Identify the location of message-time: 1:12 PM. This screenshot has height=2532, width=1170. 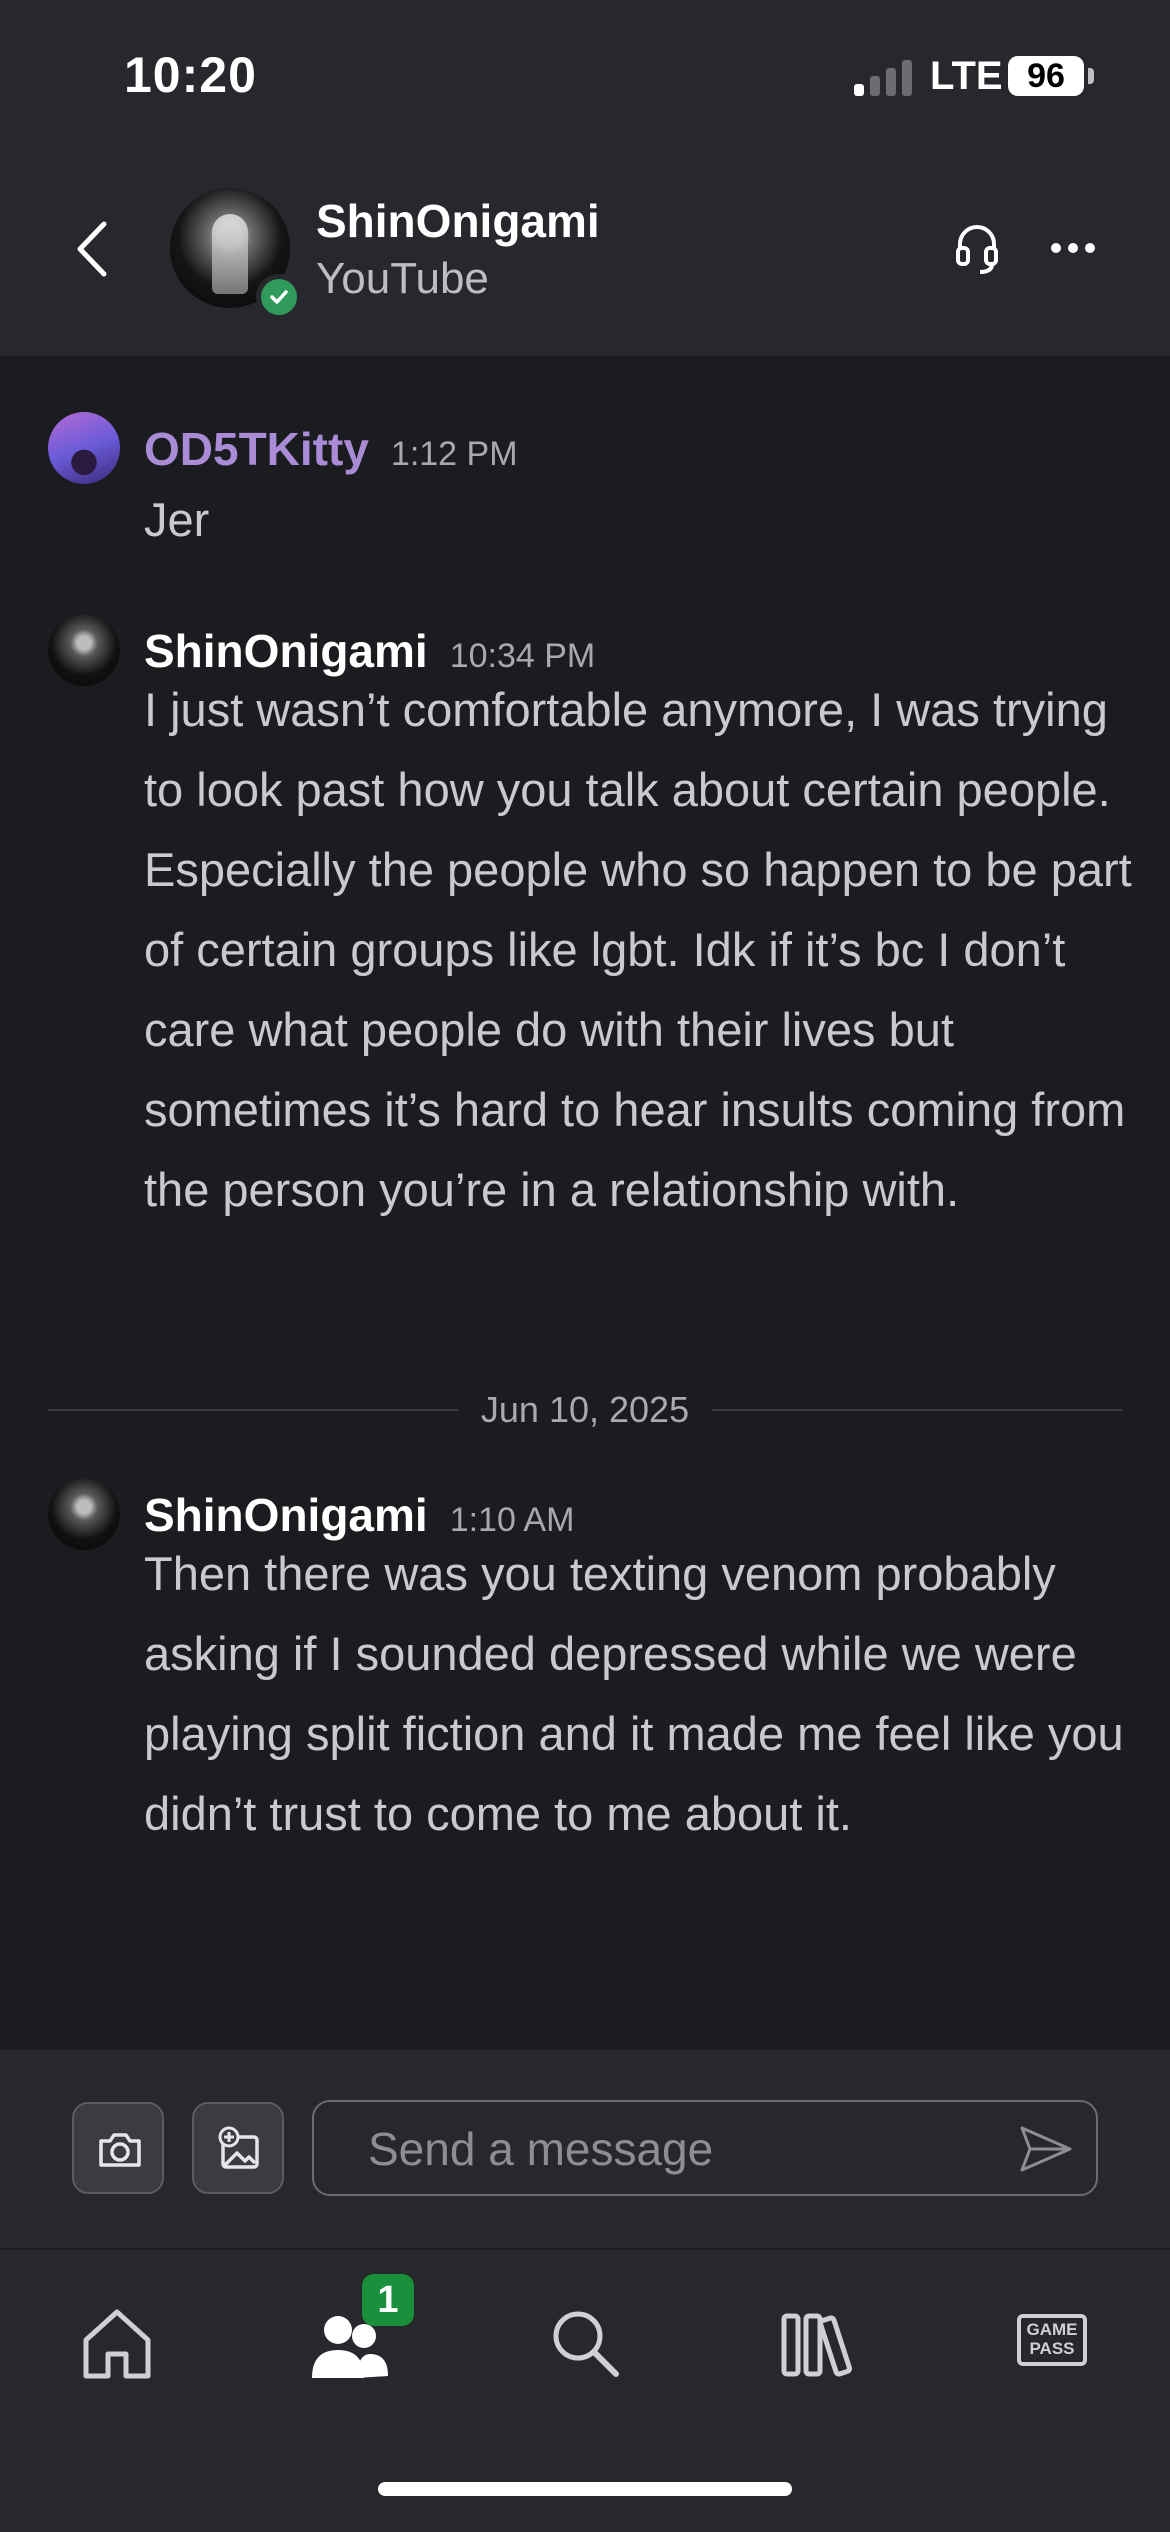
(454, 454).